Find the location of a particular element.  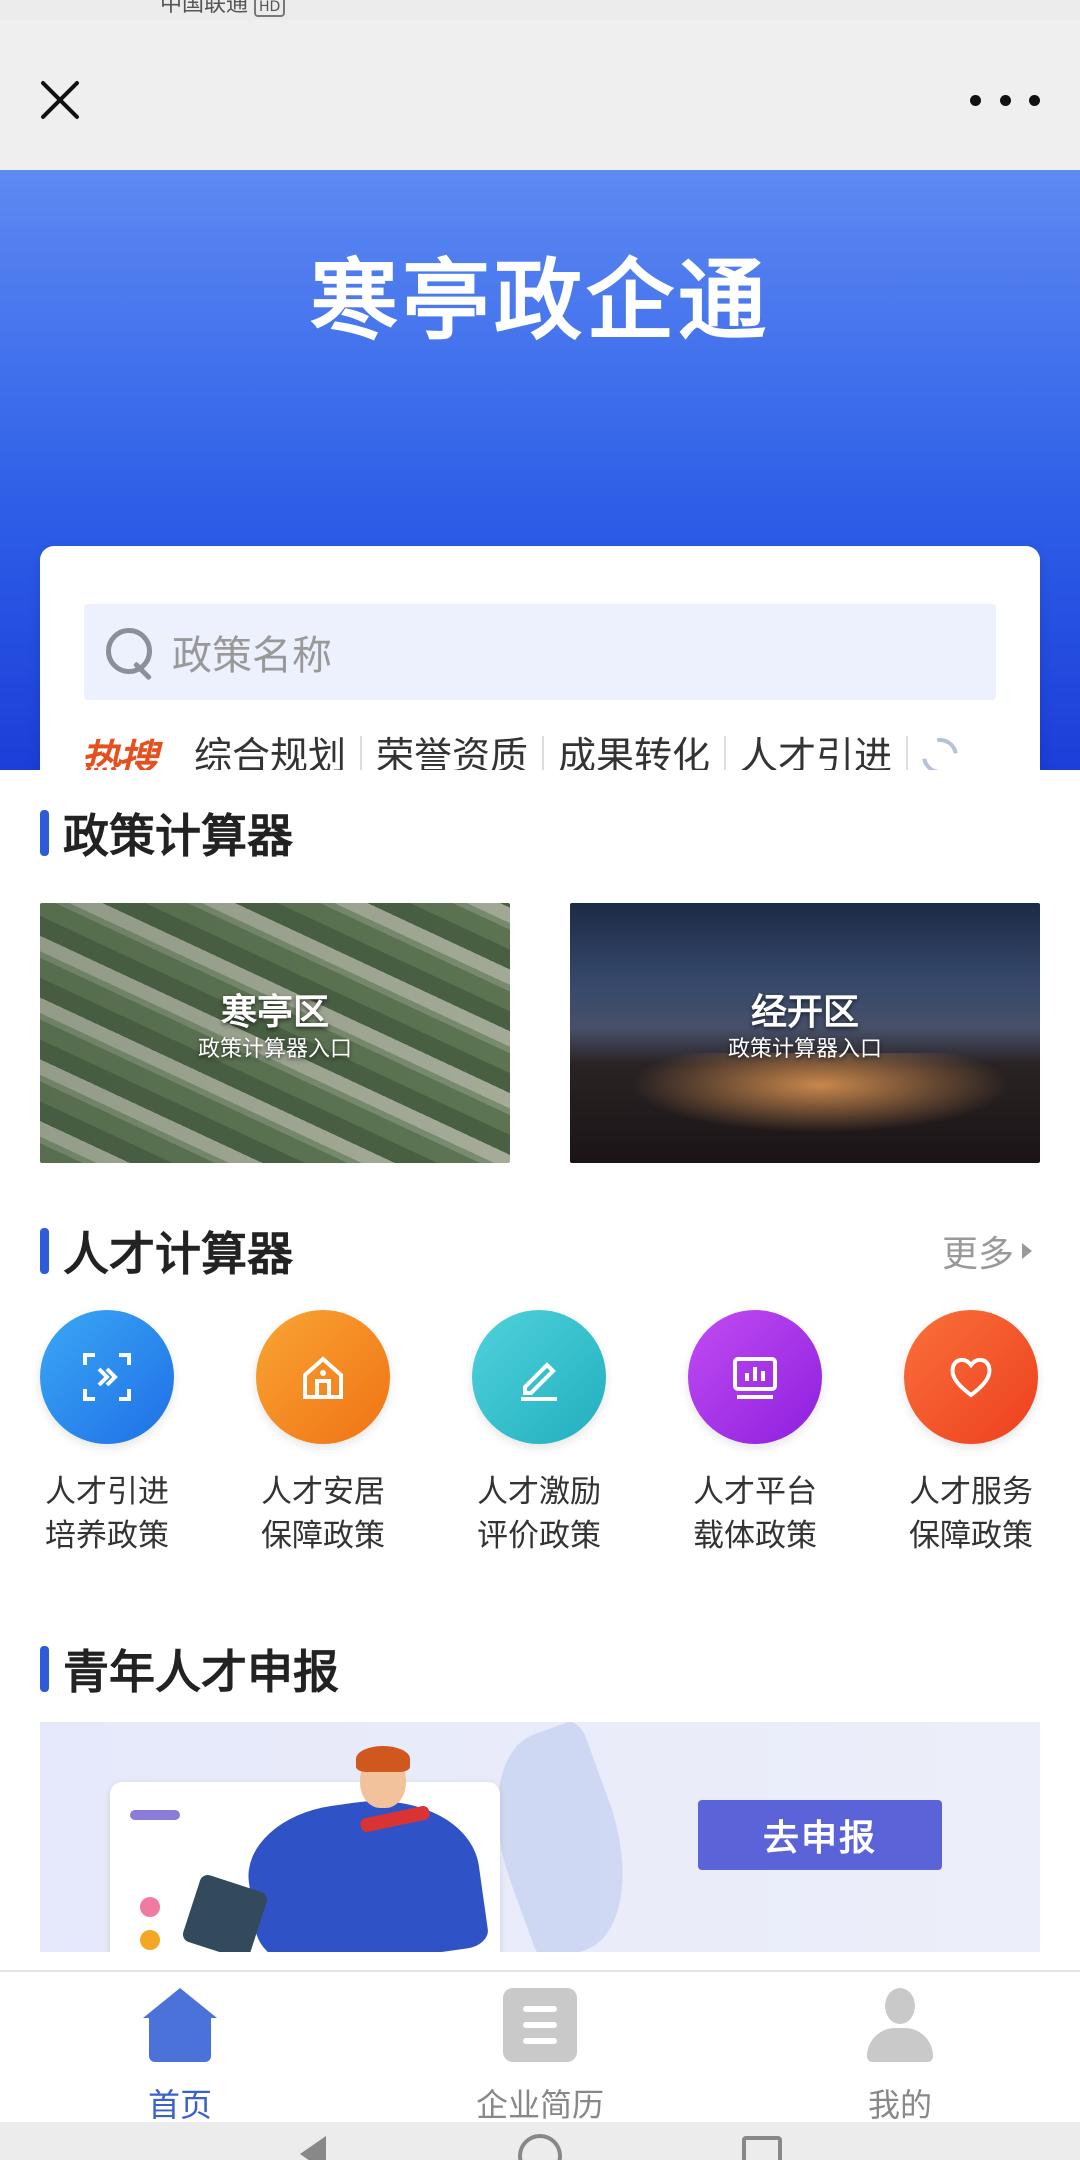

tab-label: 企业简历 is located at coordinates (539, 2105).